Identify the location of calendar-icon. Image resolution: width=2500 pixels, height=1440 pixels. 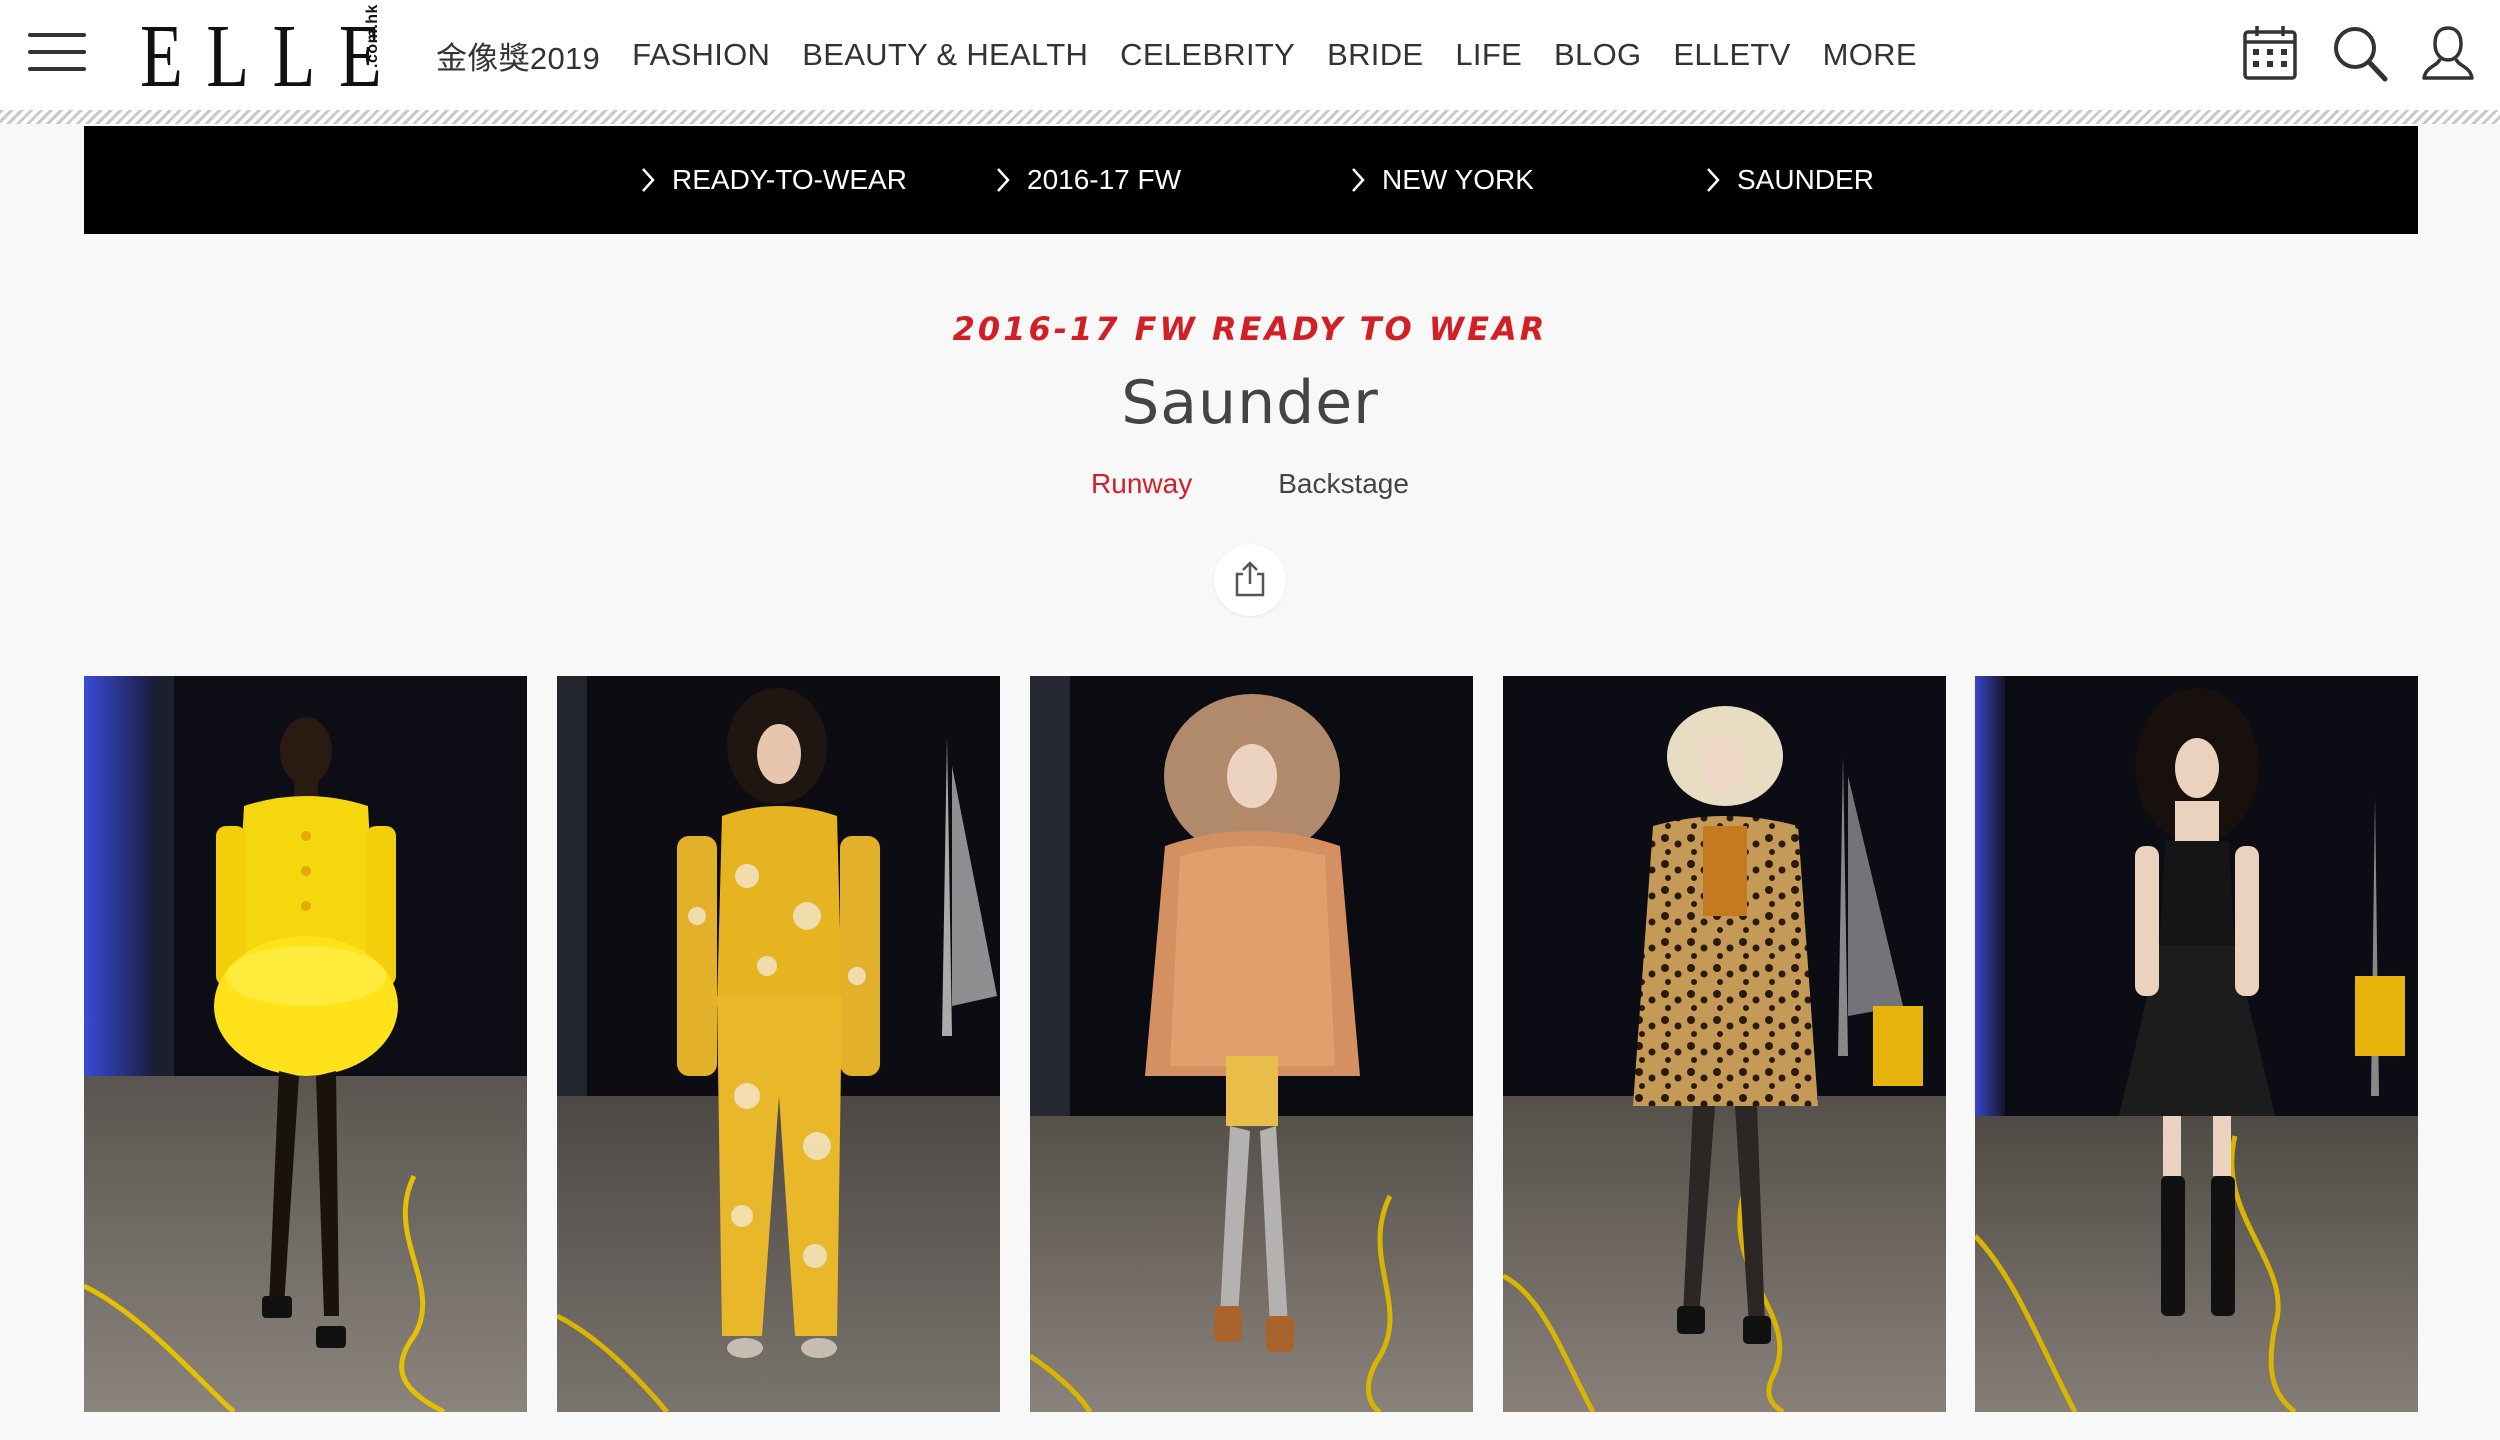
(2270, 53).